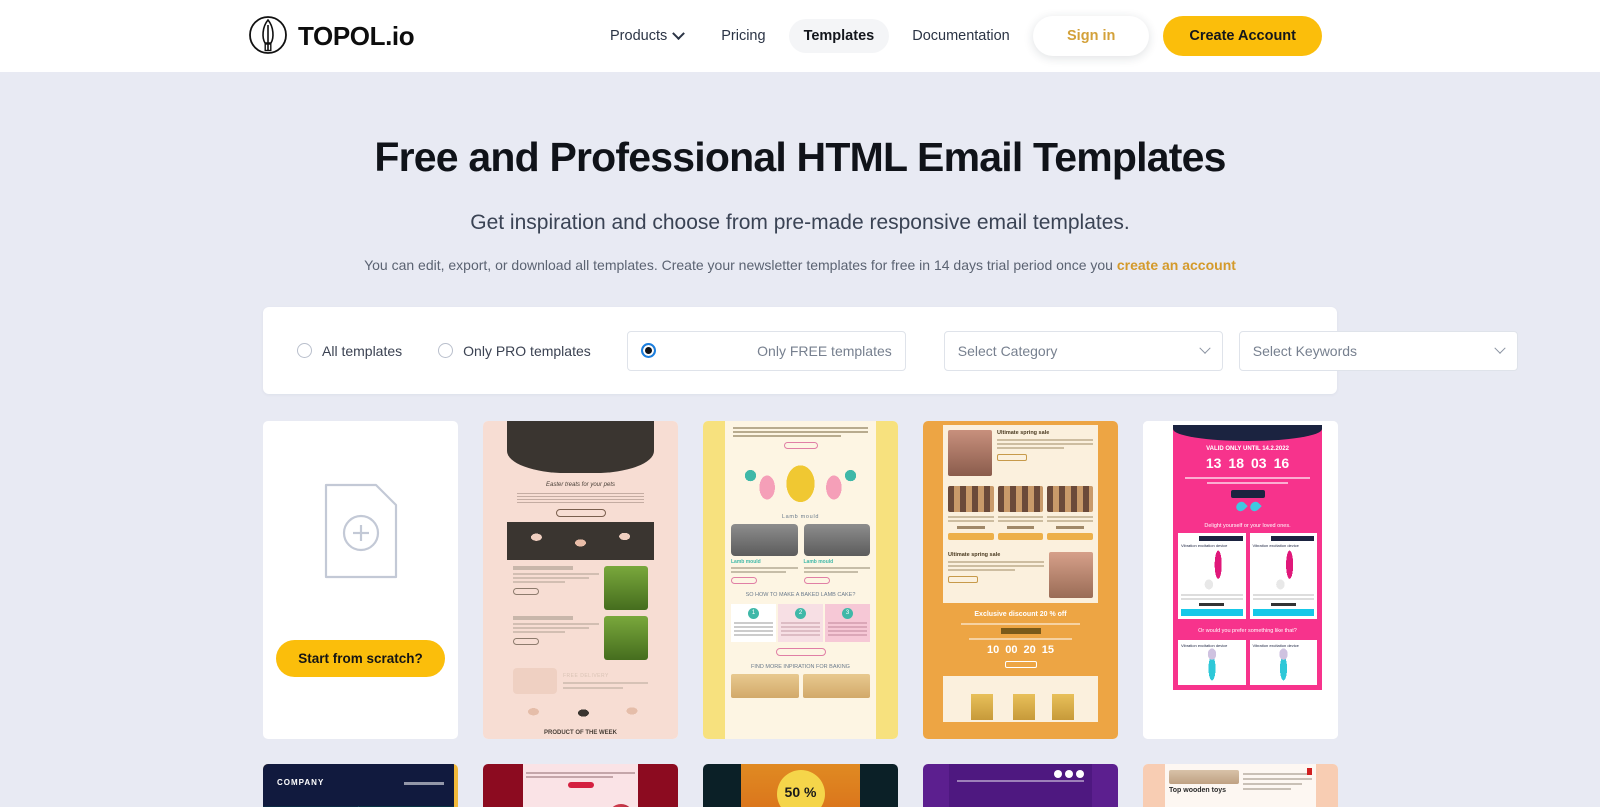 This screenshot has height=807, width=1600. What do you see at coordinates (800, 792) in the screenshot?
I see `thumb-heading: 50 %` at bounding box center [800, 792].